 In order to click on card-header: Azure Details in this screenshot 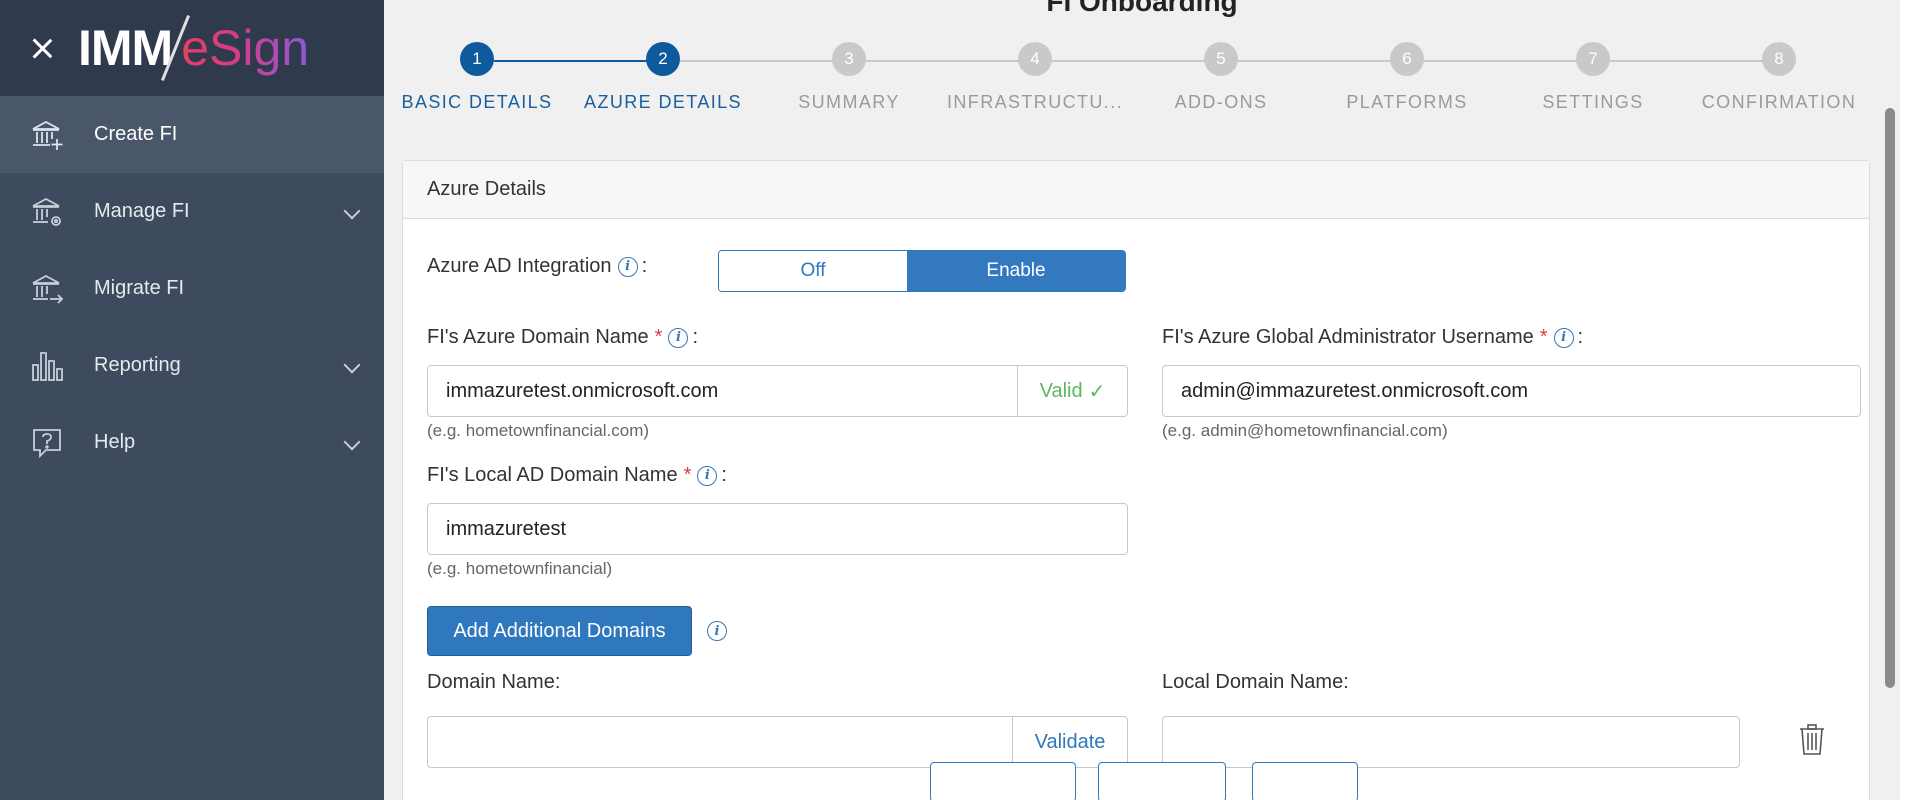, I will do `click(1136, 190)`.